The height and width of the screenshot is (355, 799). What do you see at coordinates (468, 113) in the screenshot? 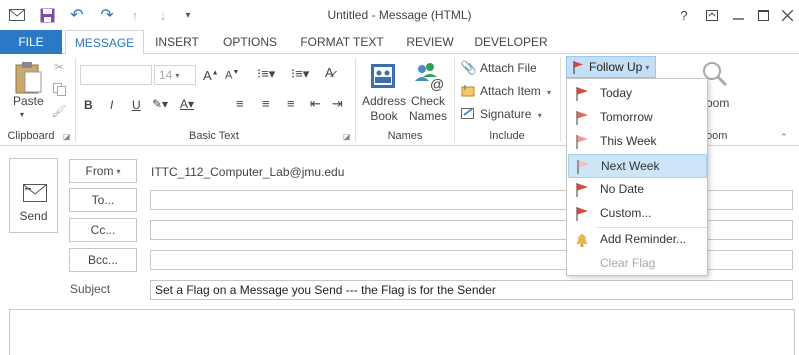
I see `signature-icon` at bounding box center [468, 113].